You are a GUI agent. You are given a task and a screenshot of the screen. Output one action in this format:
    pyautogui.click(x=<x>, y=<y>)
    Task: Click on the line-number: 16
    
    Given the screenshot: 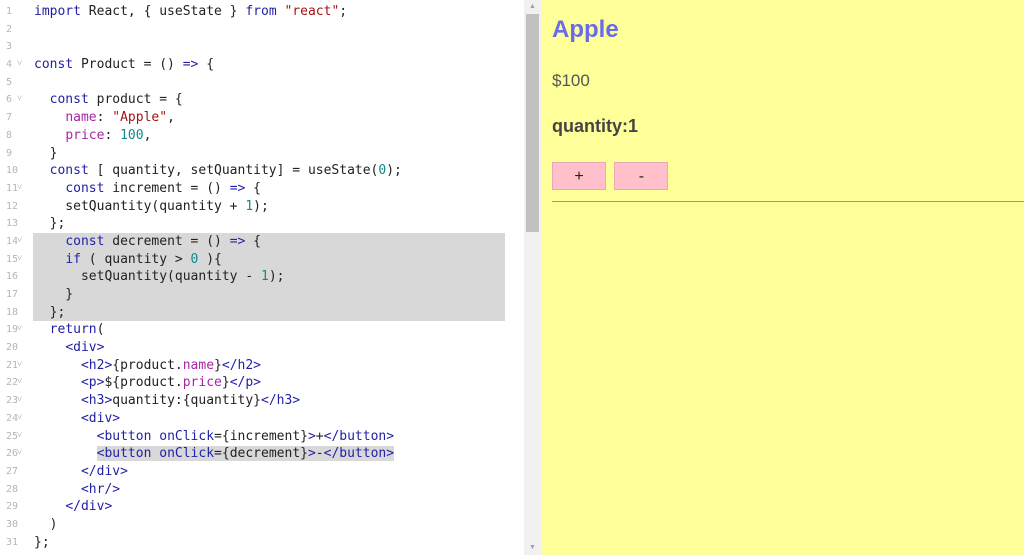 What is the action you would take?
    pyautogui.click(x=12, y=277)
    